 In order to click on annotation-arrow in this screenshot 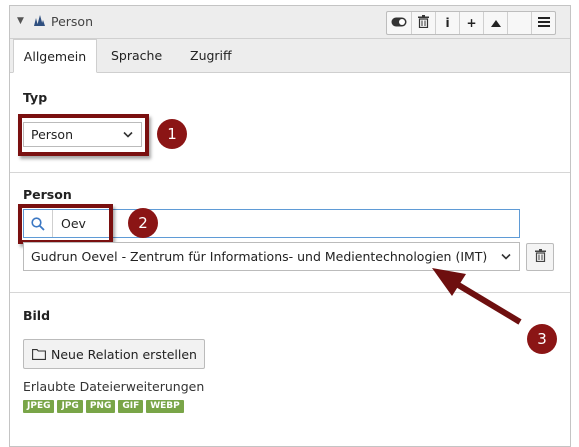, I will do `click(477, 296)`.